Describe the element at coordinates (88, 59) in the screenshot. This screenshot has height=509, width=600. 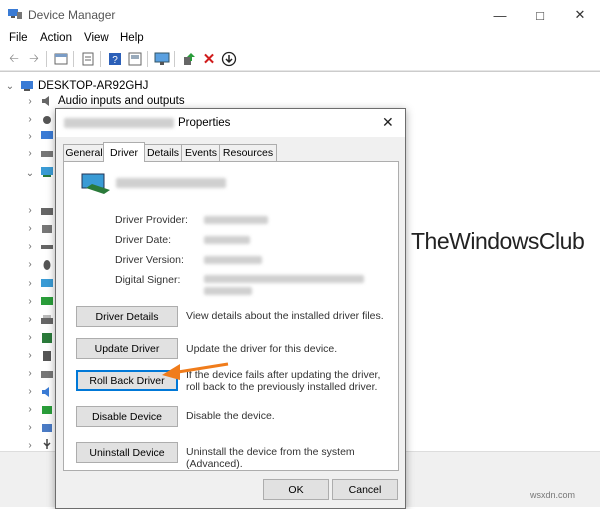
I see `view-list-icon` at that location.